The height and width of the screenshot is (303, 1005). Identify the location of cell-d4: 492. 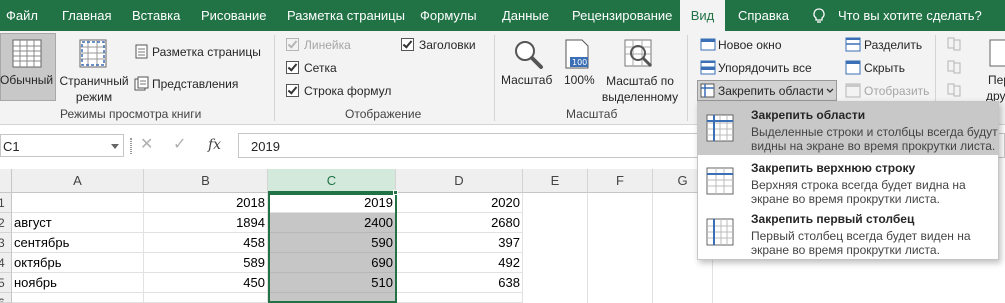
(459, 263).